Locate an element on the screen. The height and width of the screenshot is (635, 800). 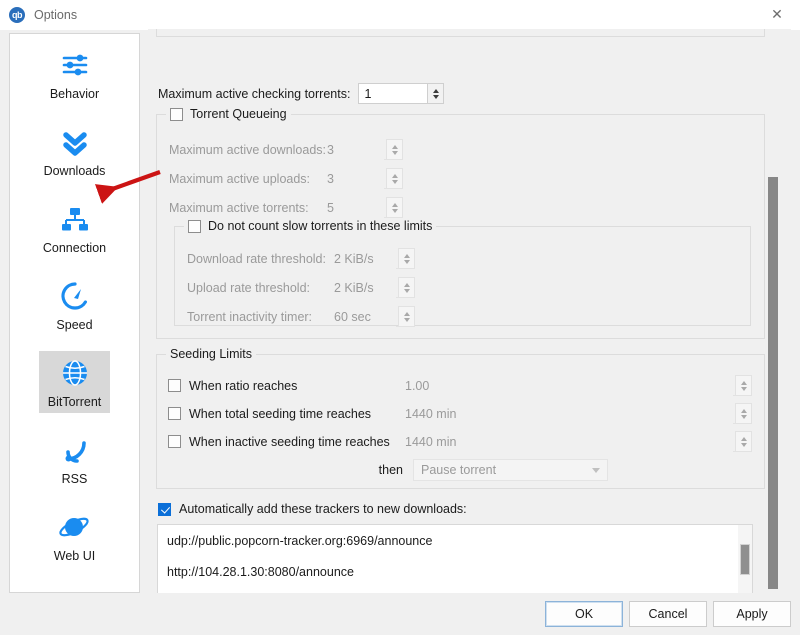
sidebar-item-label: BitTorrent is located at coordinates (74, 402).